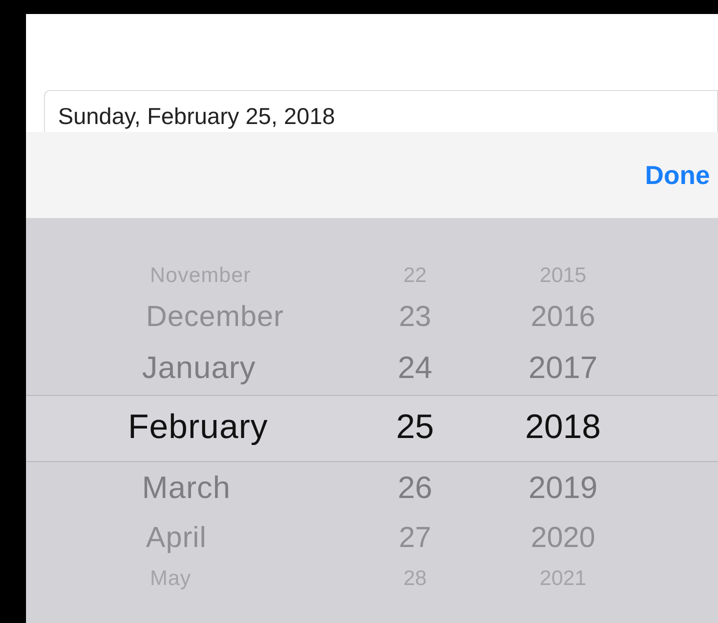 Image resolution: width=718 pixels, height=623 pixels. Describe the element at coordinates (228, 367) in the screenshot. I see `picker-month-option: January` at that location.